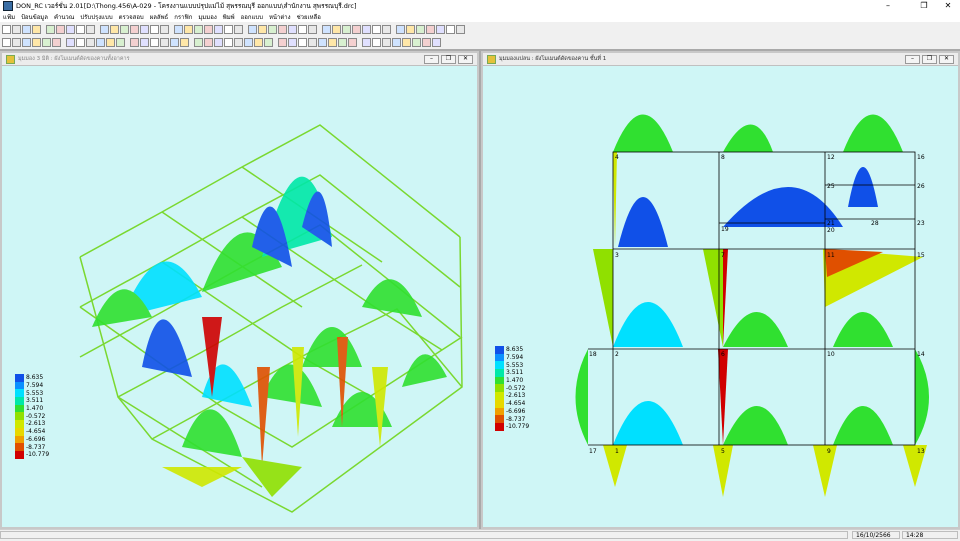  I want to click on minimize-button: –, so click(888, 6).